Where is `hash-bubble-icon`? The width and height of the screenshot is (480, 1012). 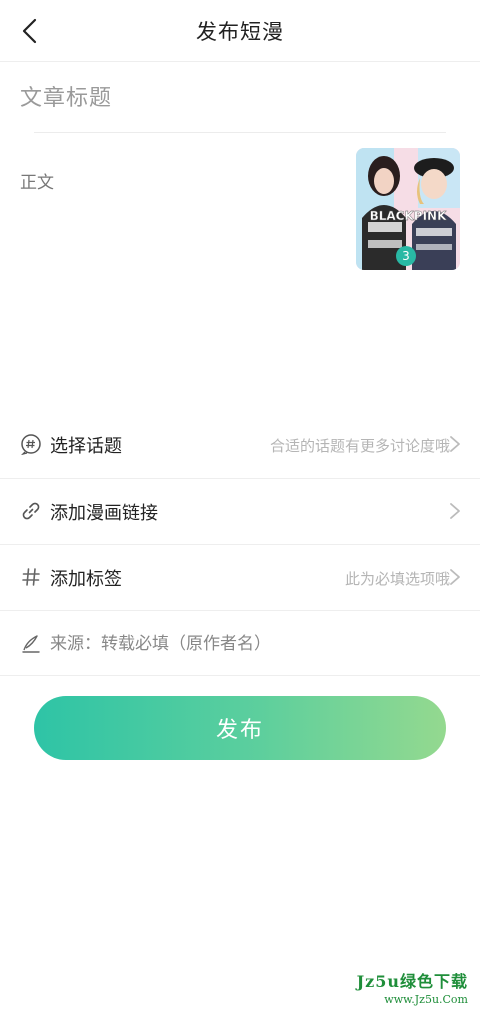 hash-bubble-icon is located at coordinates (31, 444).